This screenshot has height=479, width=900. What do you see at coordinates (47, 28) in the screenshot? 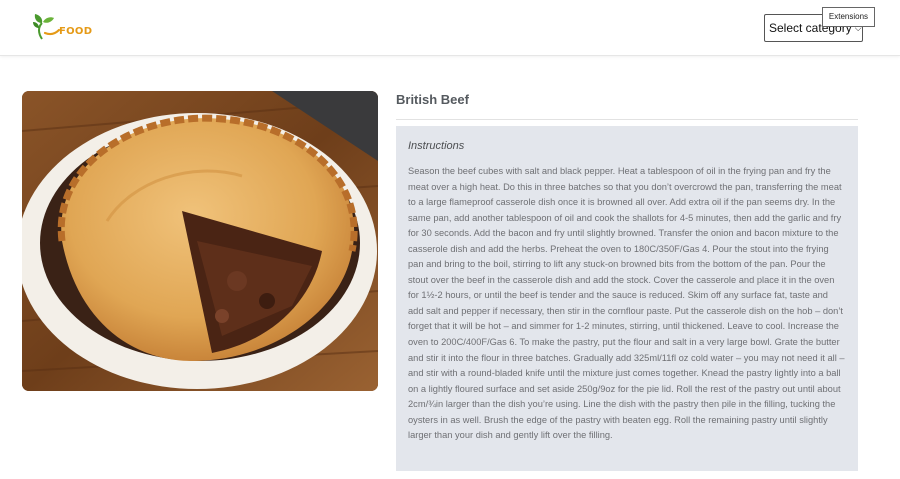
I see `leaf-logo-icon` at bounding box center [47, 28].